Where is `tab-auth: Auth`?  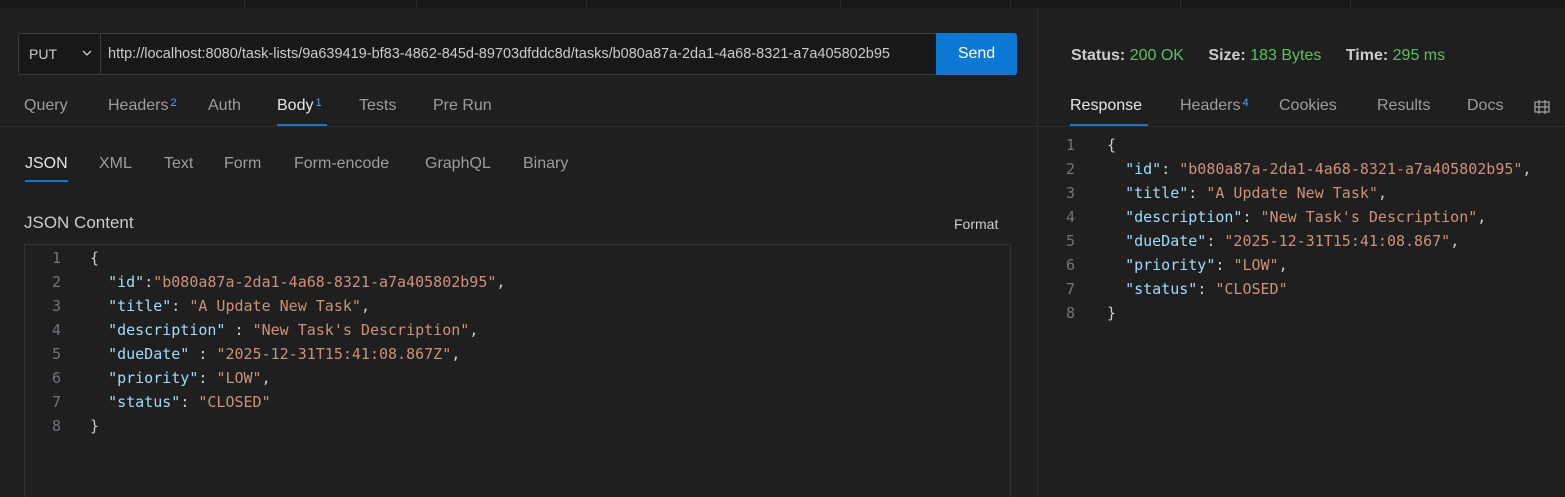
tab-auth: Auth is located at coordinates (224, 110).